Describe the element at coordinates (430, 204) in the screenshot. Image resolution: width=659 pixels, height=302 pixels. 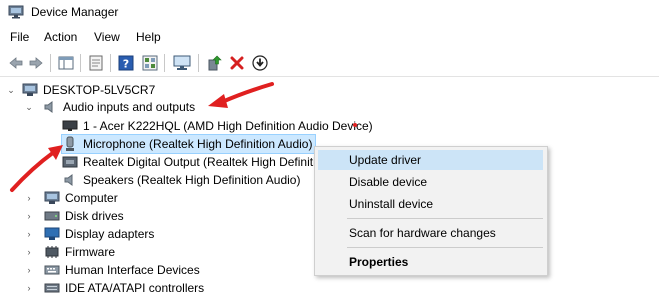
I see `uninstall-device-menu-item: Uninstall device` at that location.